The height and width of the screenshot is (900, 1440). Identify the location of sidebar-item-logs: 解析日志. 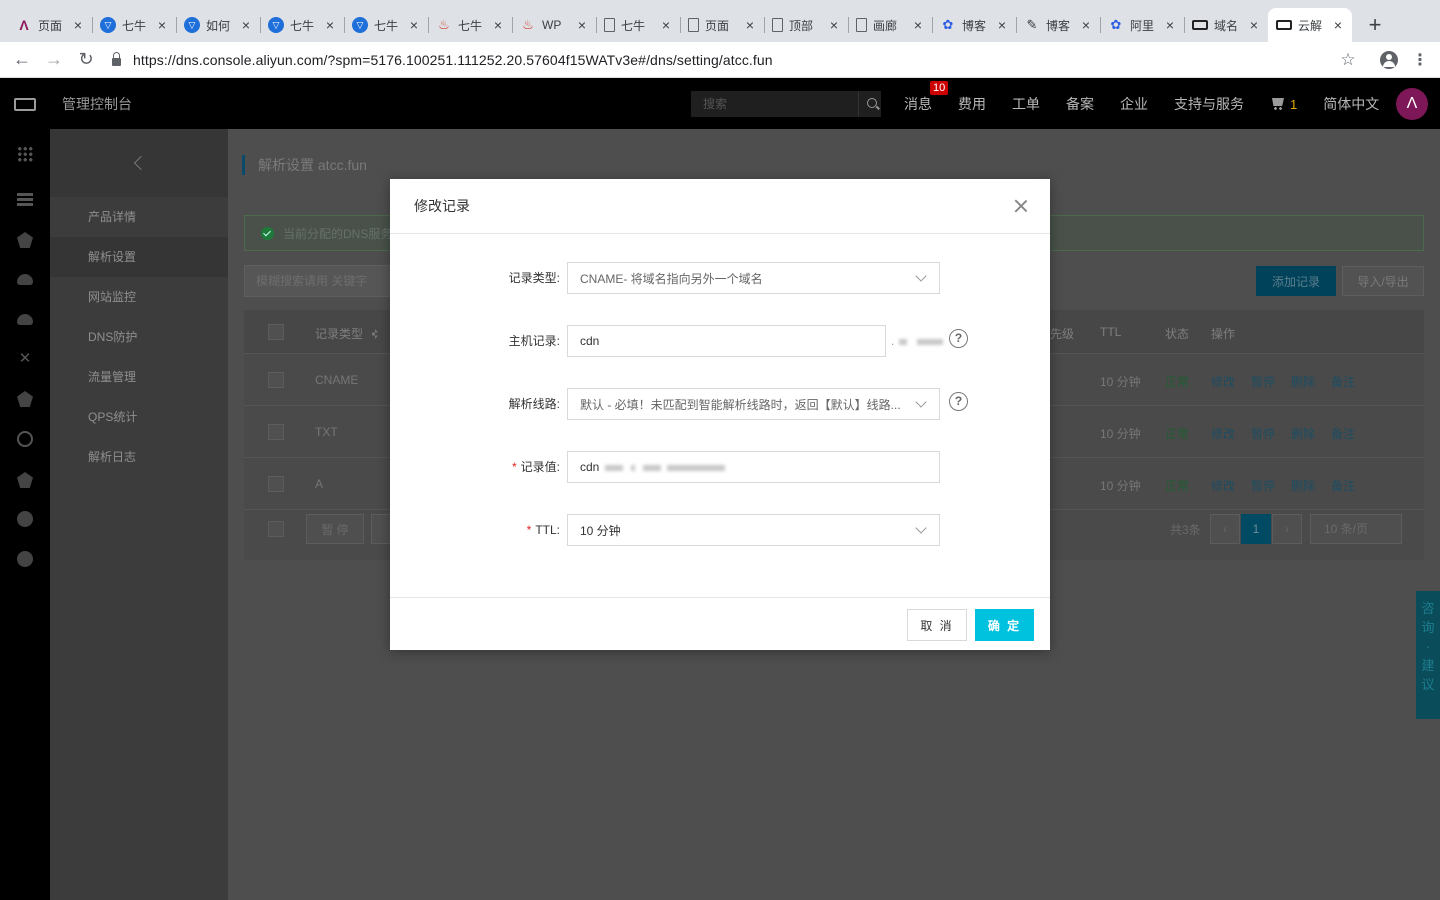
(139, 457).